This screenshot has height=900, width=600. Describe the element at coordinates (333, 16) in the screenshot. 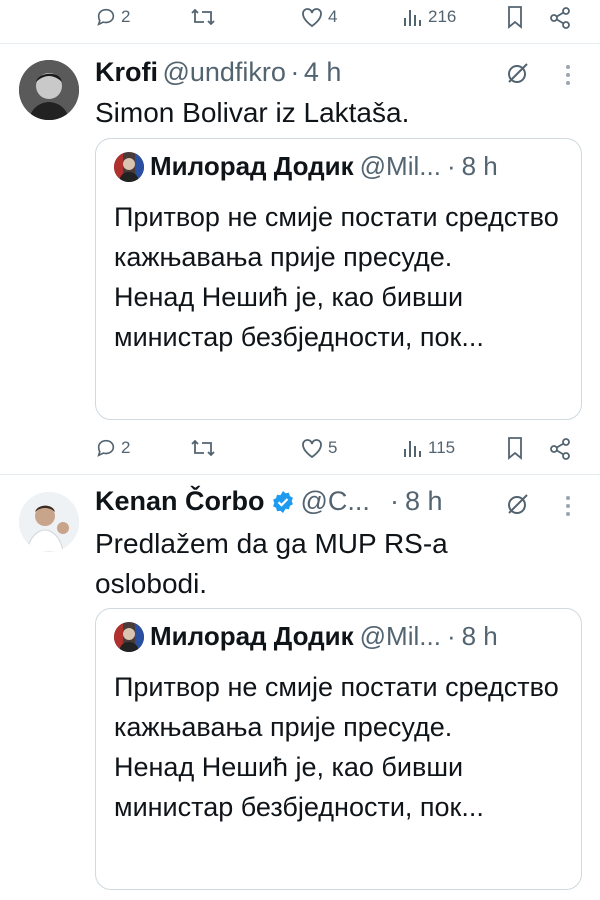

I see `like-count: 4` at that location.